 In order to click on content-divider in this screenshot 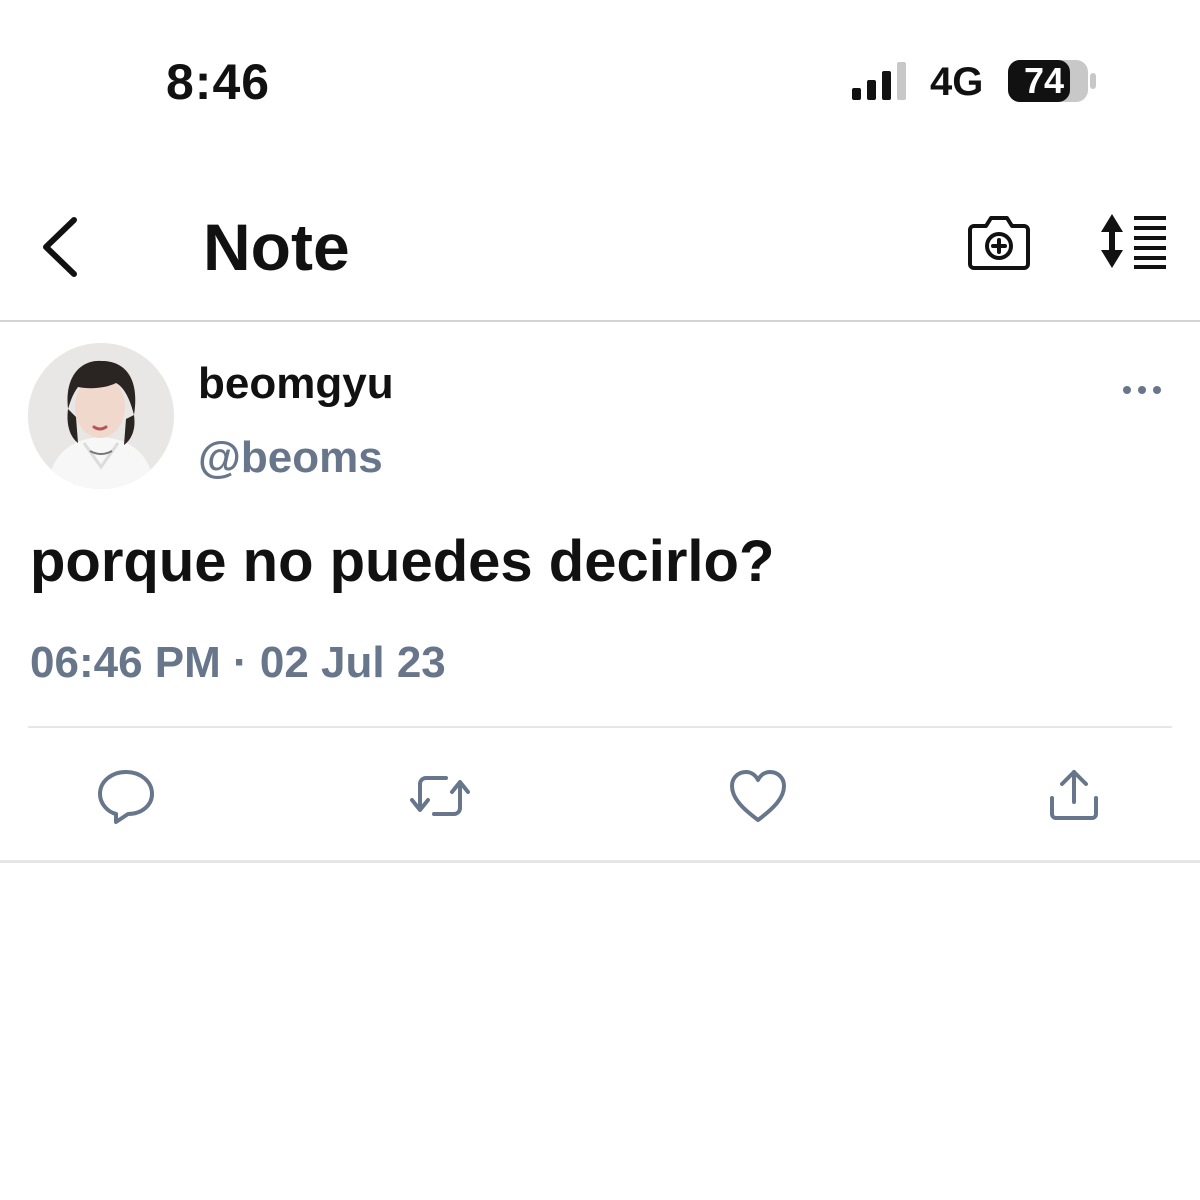, I will do `click(600, 727)`.